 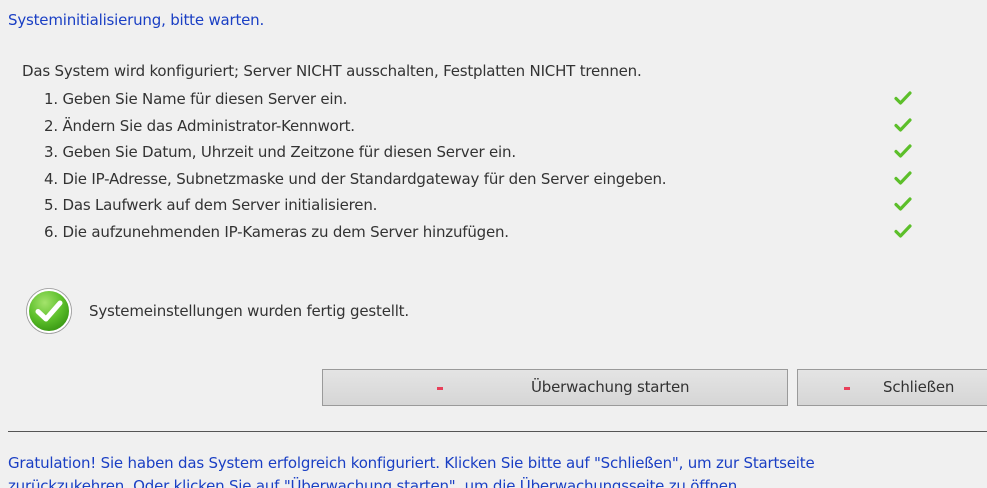 What do you see at coordinates (919, 387) in the screenshot?
I see `button-label: Schließen` at bounding box center [919, 387].